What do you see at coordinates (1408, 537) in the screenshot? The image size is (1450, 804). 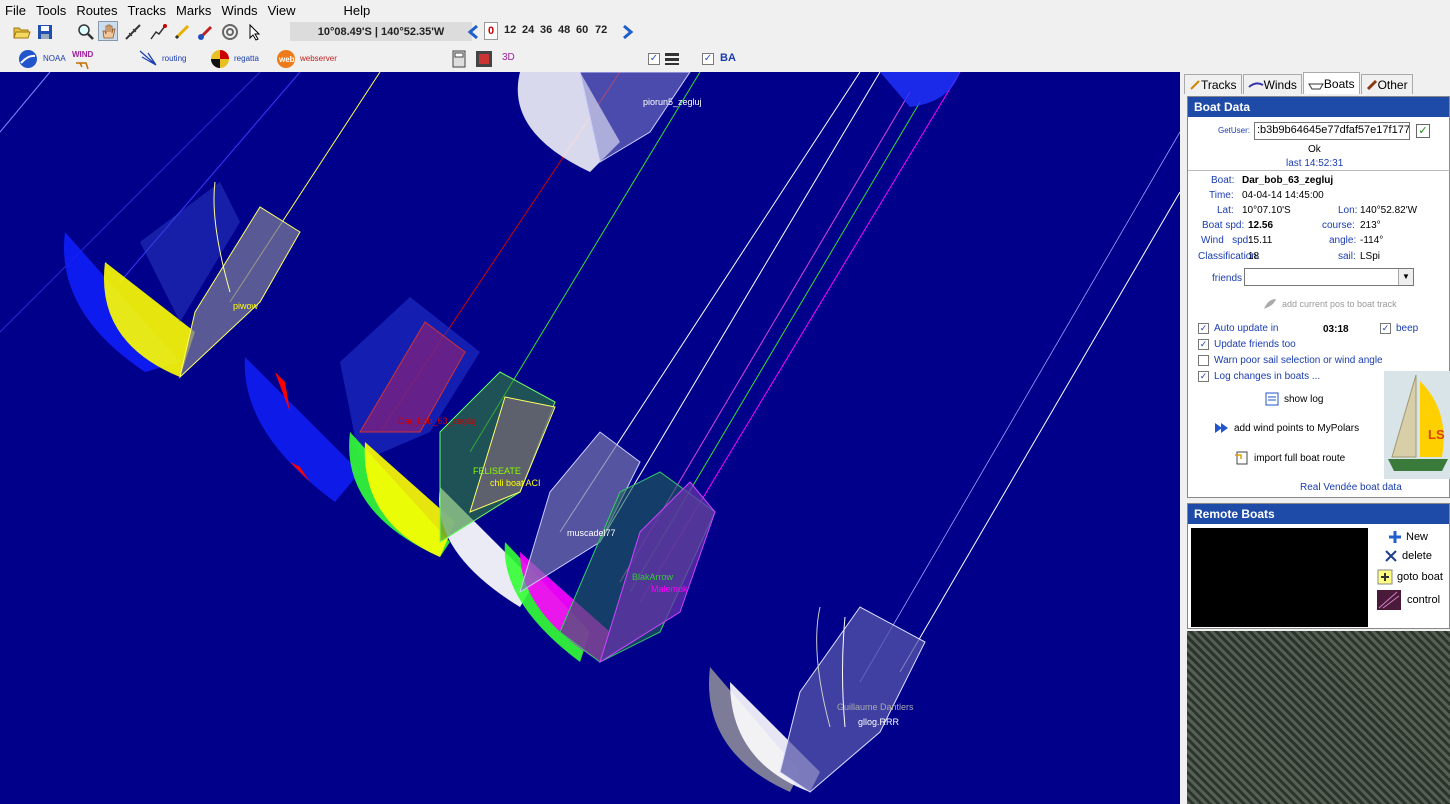 I see `new-remote-button: New` at bounding box center [1408, 537].